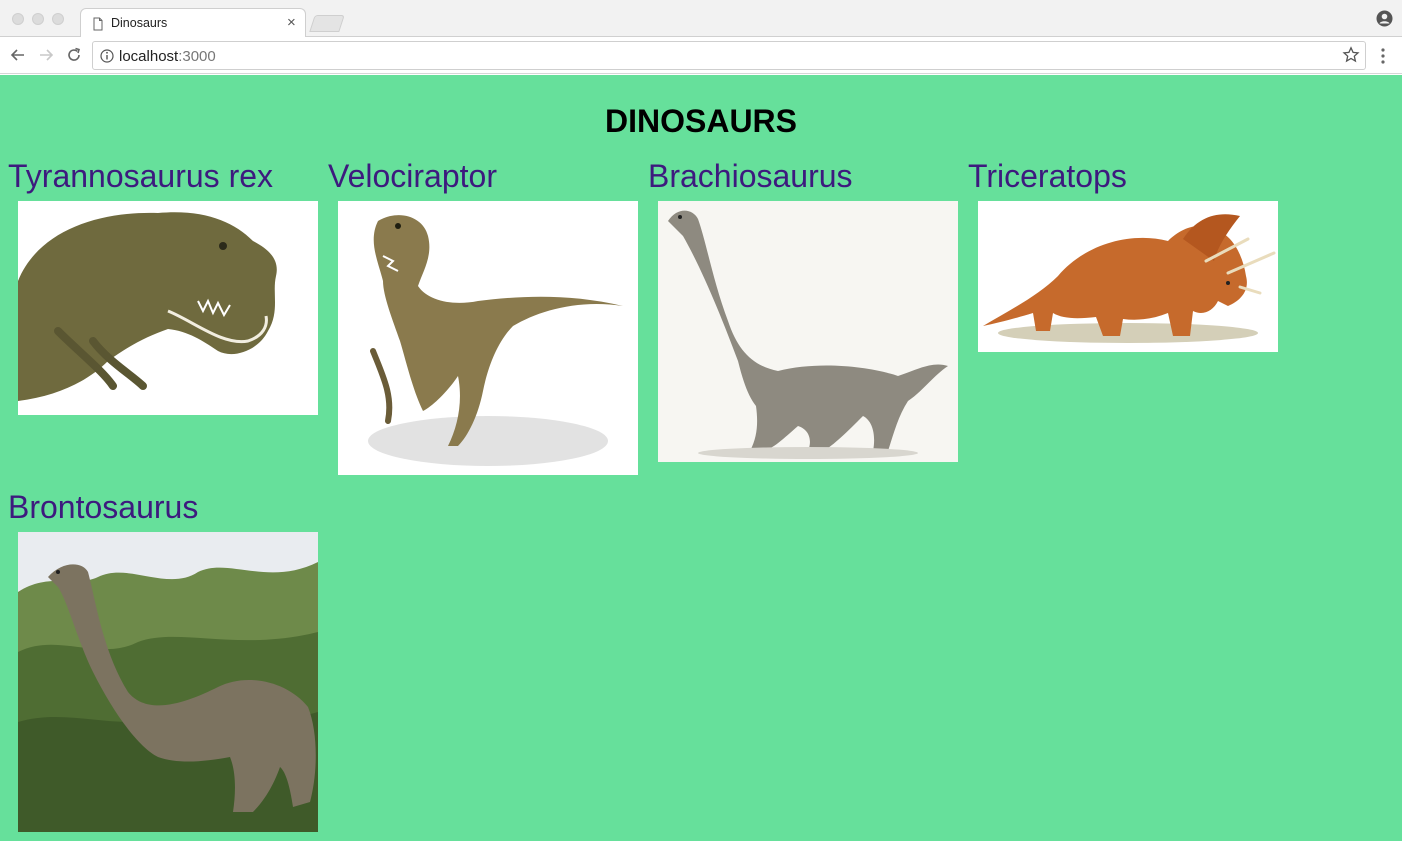 Image resolution: width=1402 pixels, height=841 pixels. What do you see at coordinates (327, 23) in the screenshot?
I see `new-tab-button` at bounding box center [327, 23].